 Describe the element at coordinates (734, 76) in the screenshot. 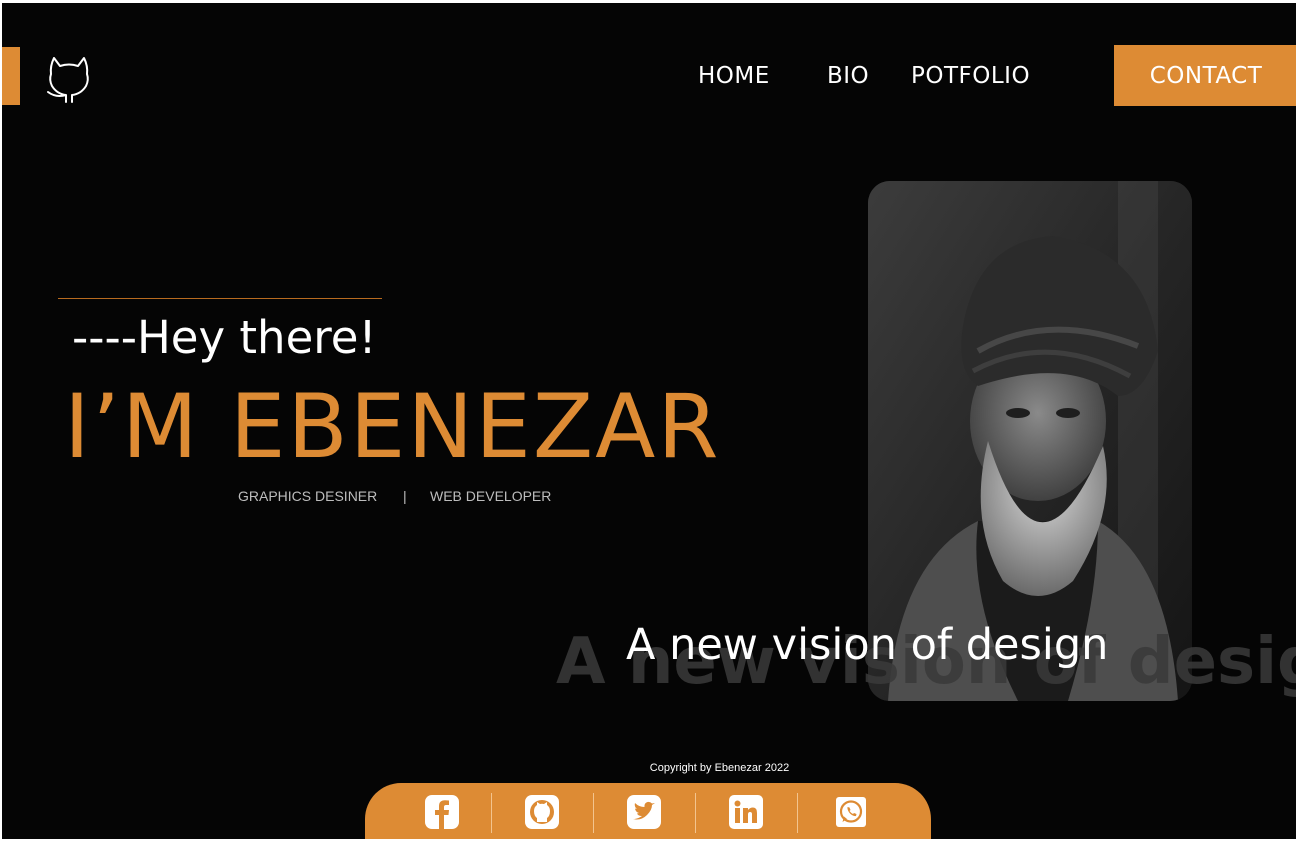

I see `nav-home-link: HOME` at that location.